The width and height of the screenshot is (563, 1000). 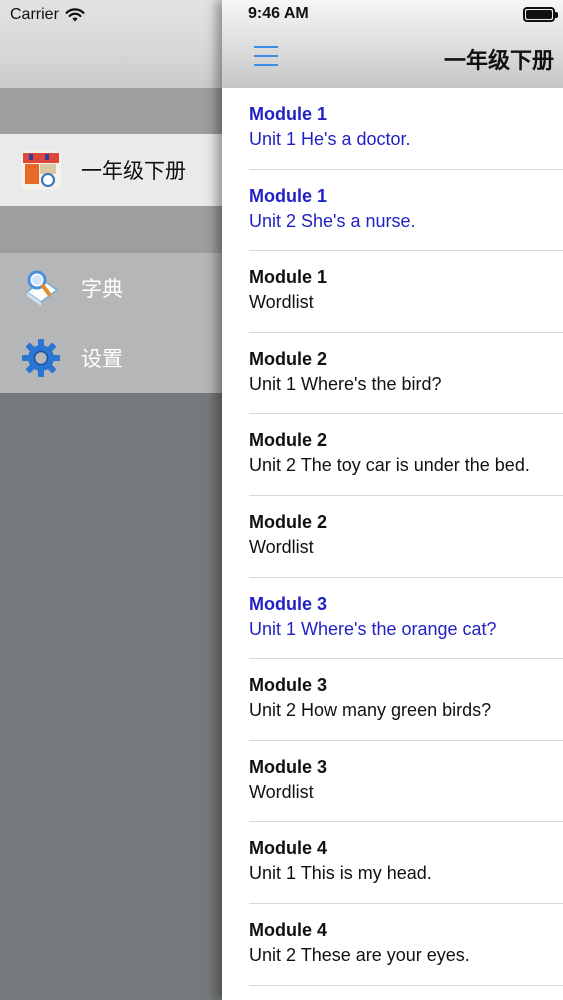 I want to click on menu-item-settings: 设置, so click(x=111, y=358).